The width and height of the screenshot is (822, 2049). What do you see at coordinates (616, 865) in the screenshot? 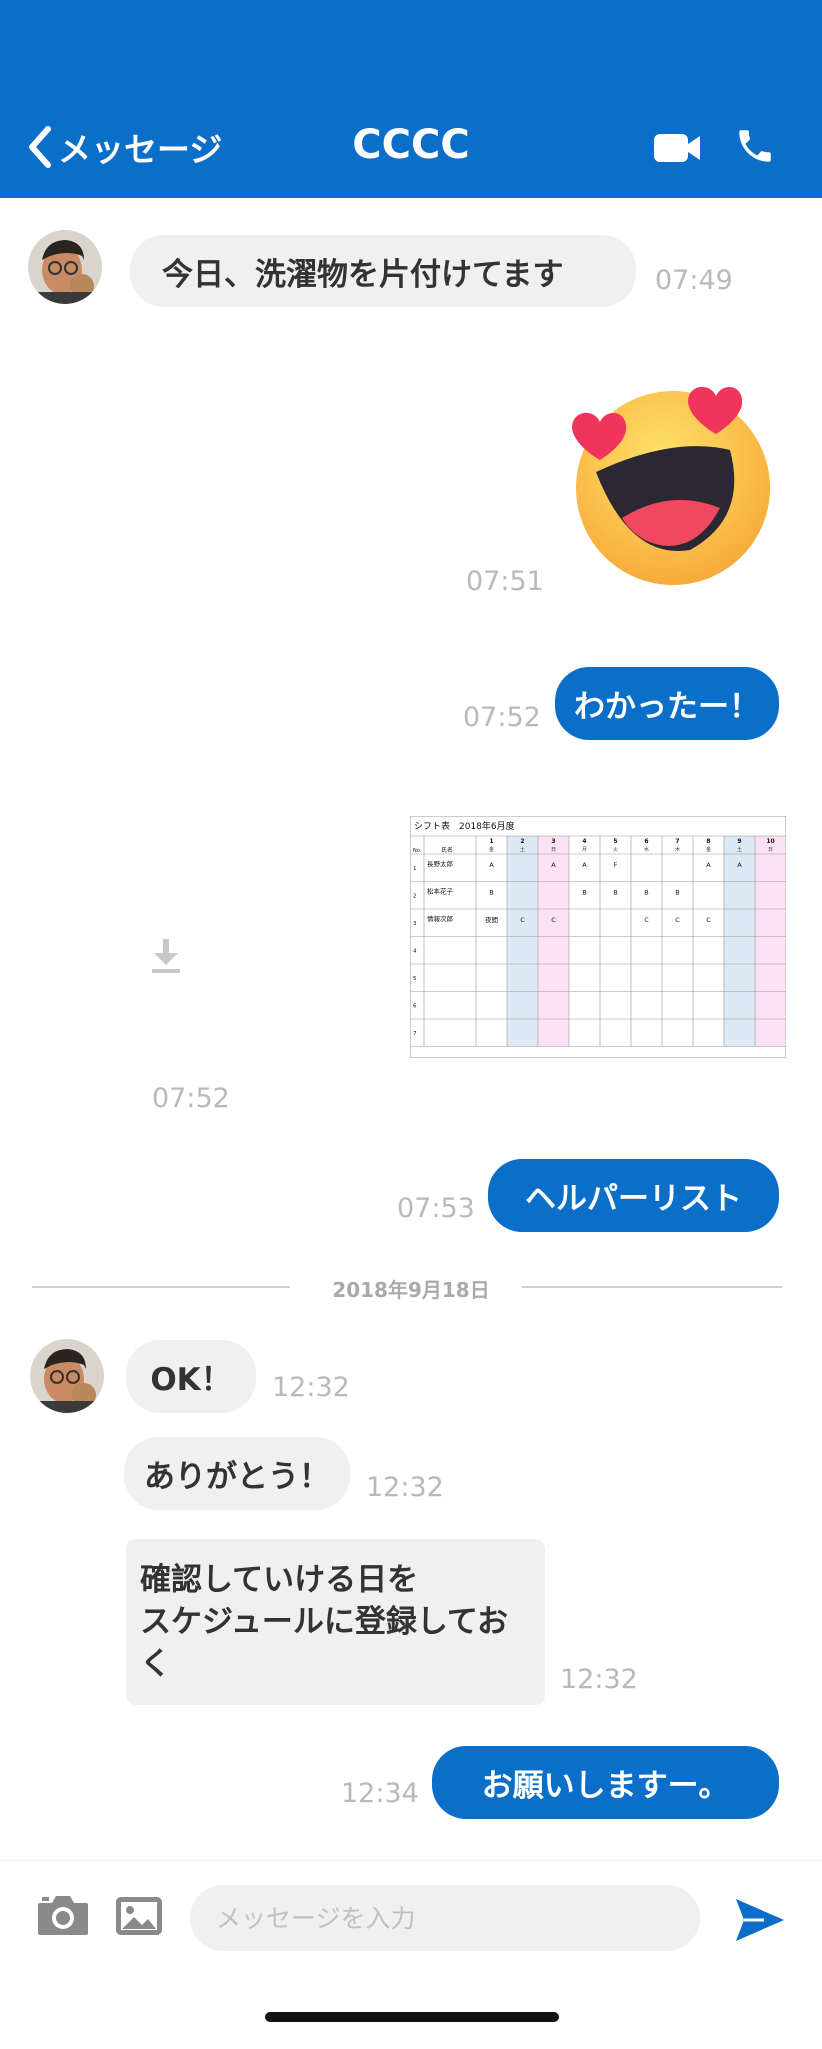
I see `sheet-cell-value: F` at bounding box center [616, 865].